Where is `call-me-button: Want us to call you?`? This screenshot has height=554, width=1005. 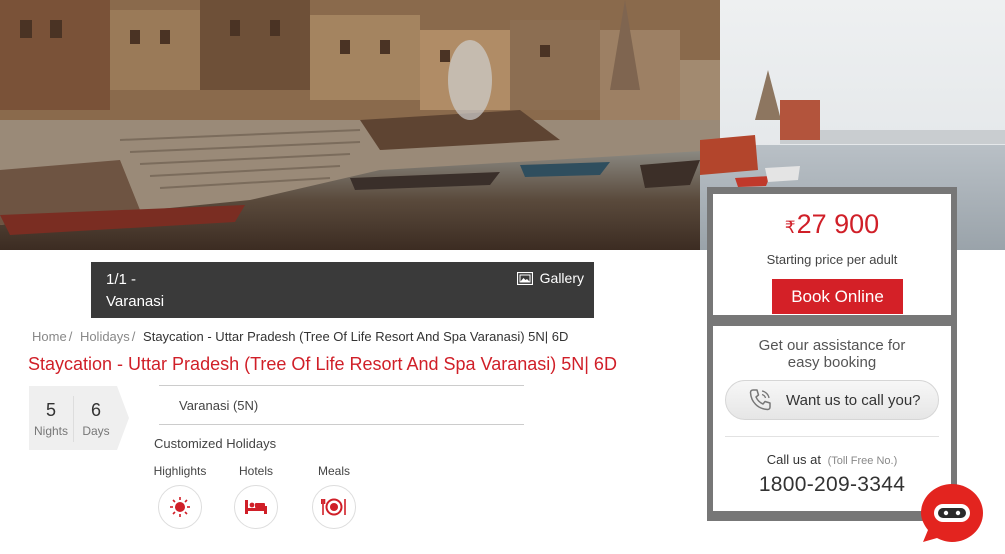
call-me-button: Want us to call you? is located at coordinates (832, 400).